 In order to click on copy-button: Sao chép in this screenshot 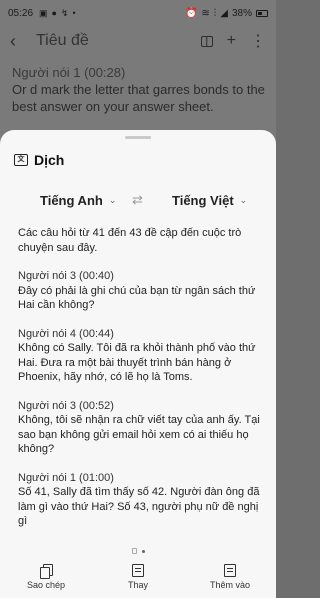, I will do `click(46, 581)`.